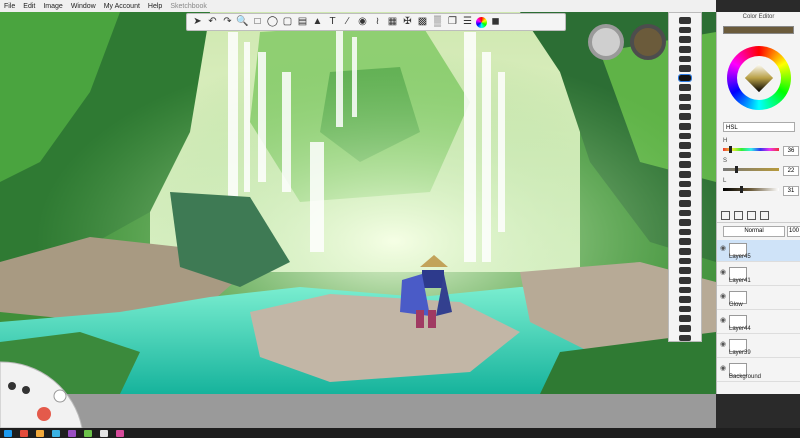 This screenshot has width=800, height=438. Describe the element at coordinates (758, 251) in the screenshot. I see `layer-row: ◉ Layer45` at that location.